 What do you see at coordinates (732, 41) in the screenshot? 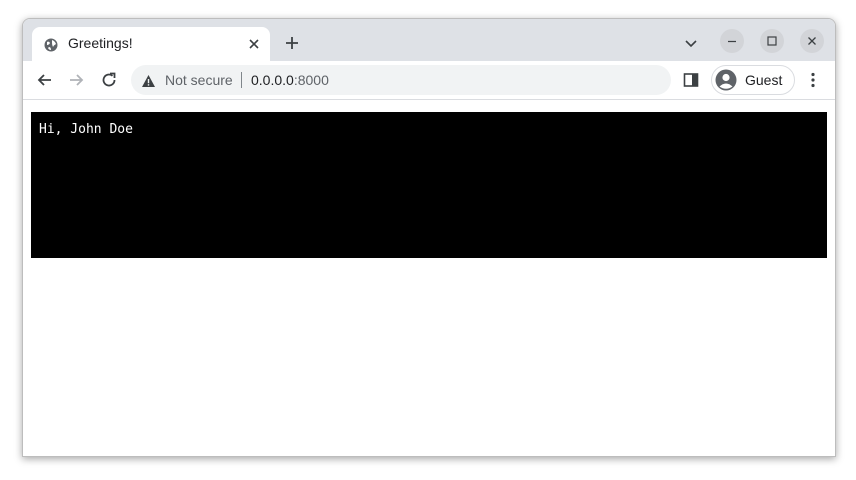
I see `minimize-button` at bounding box center [732, 41].